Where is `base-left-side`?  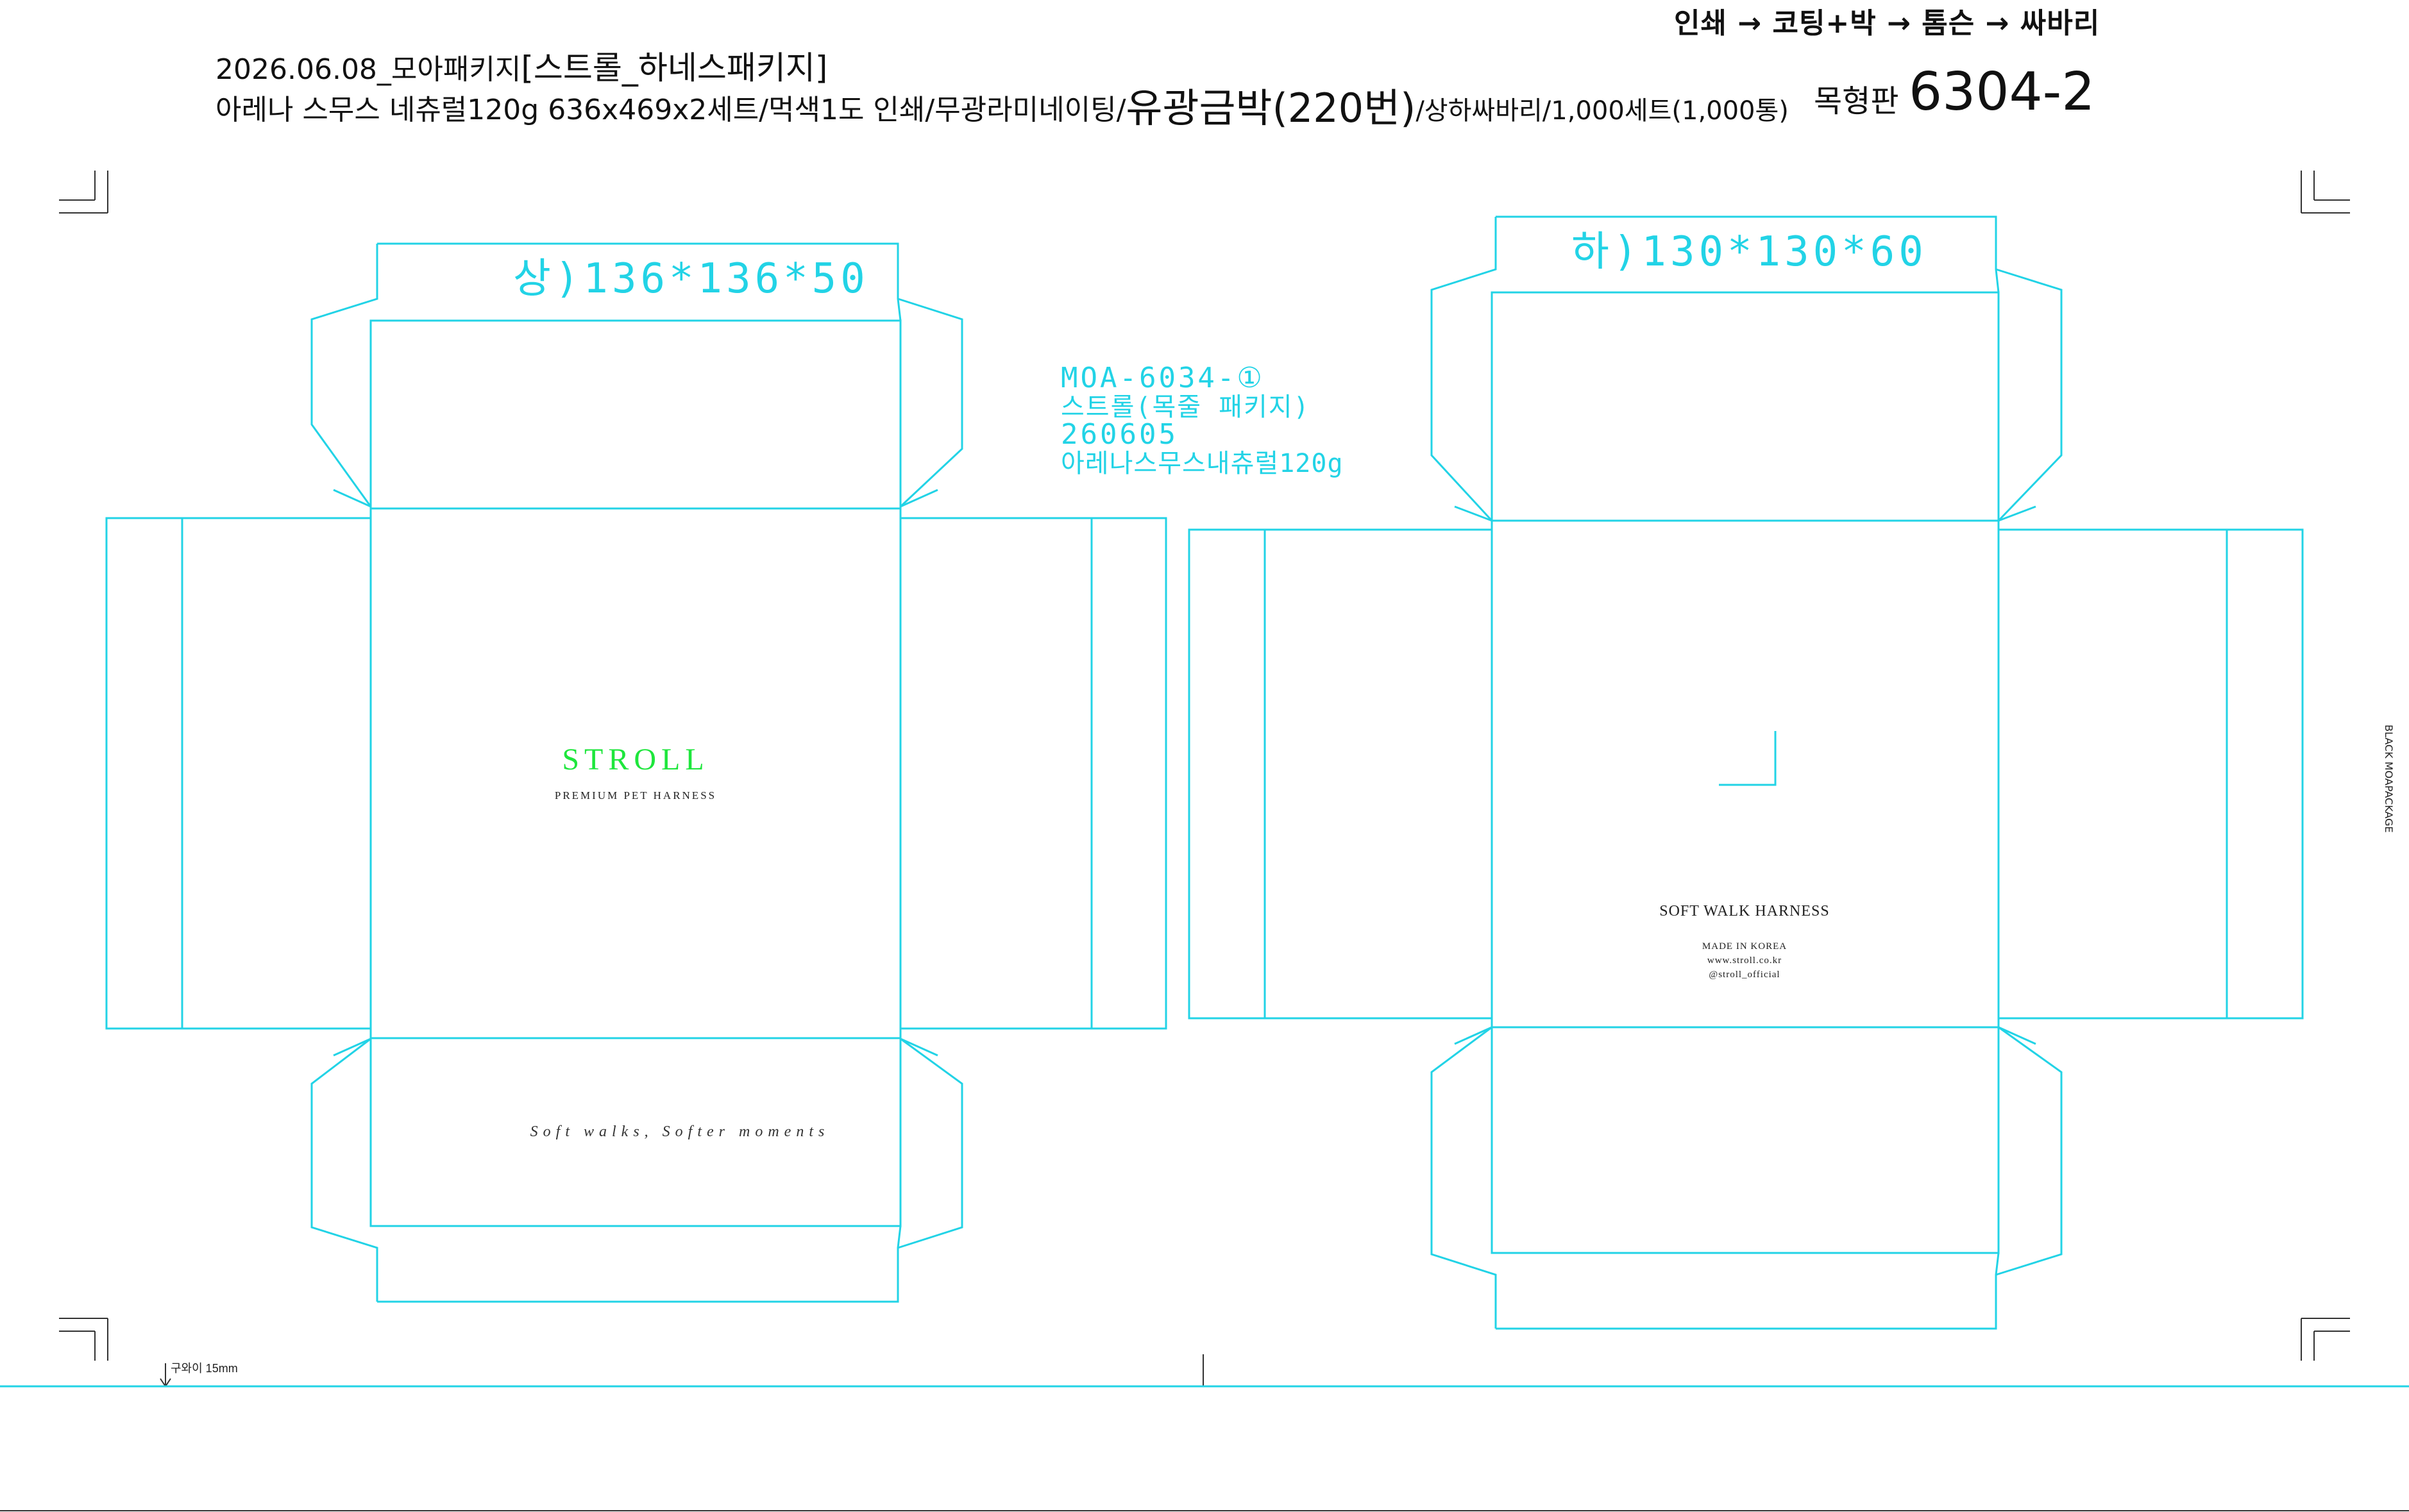
base-left-side is located at coordinates (1340, 774).